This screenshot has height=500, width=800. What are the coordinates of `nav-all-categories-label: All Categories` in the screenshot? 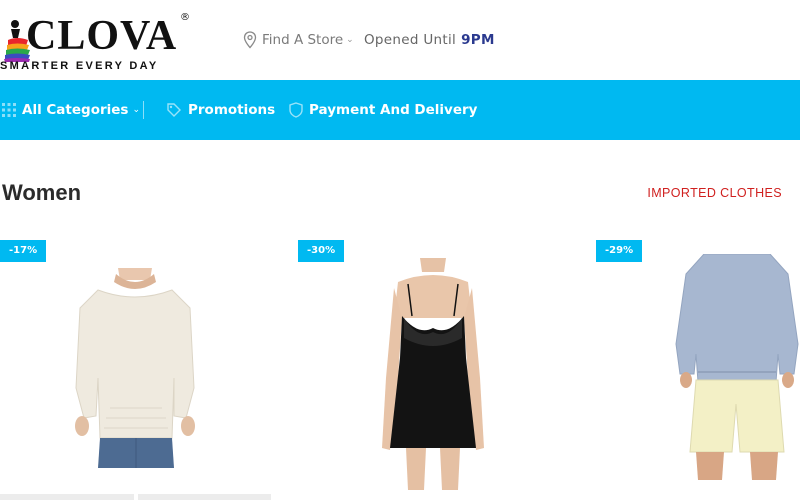 It's located at (75, 110).